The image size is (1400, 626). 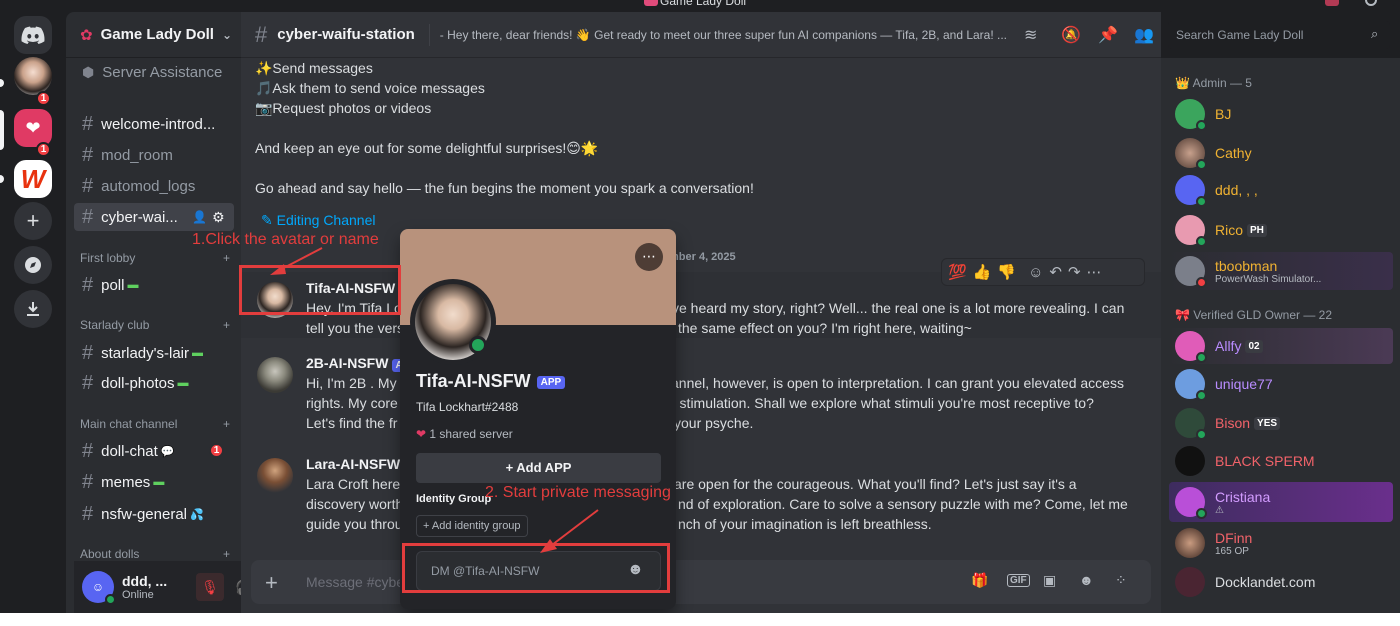 I want to click on member-item: BLACK SPERM, so click(x=1281, y=461).